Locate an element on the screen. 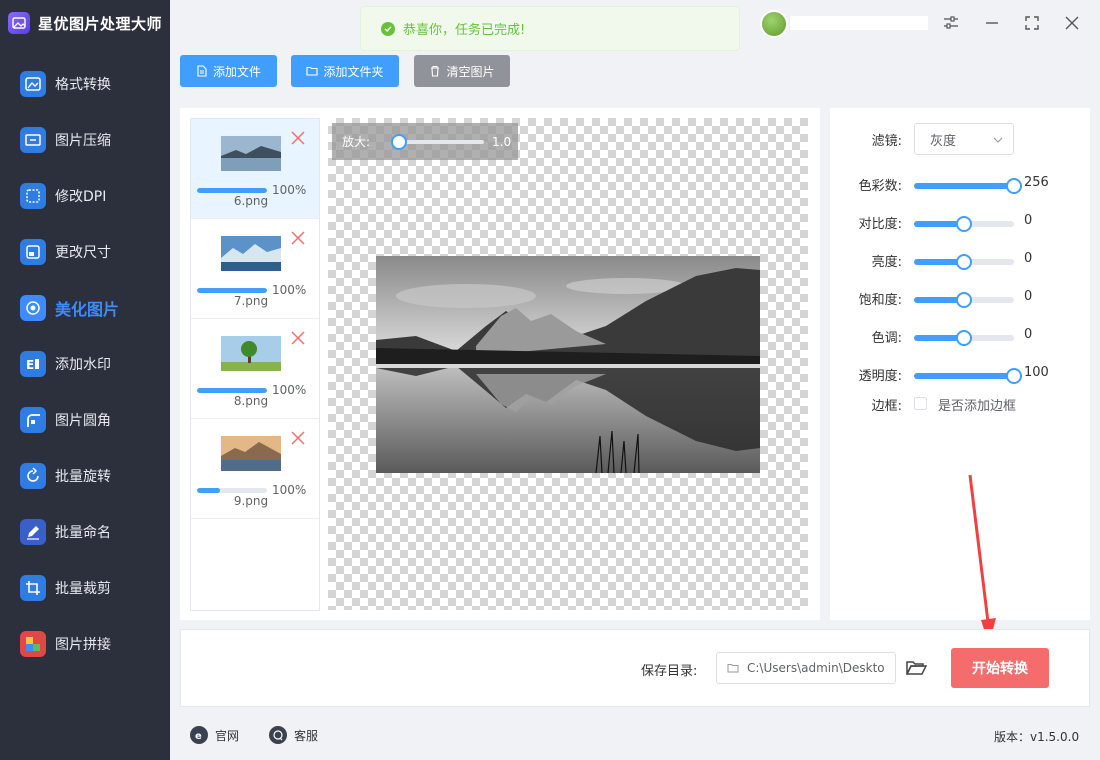 The height and width of the screenshot is (760, 1100). slider-fill is located at coordinates (964, 376).